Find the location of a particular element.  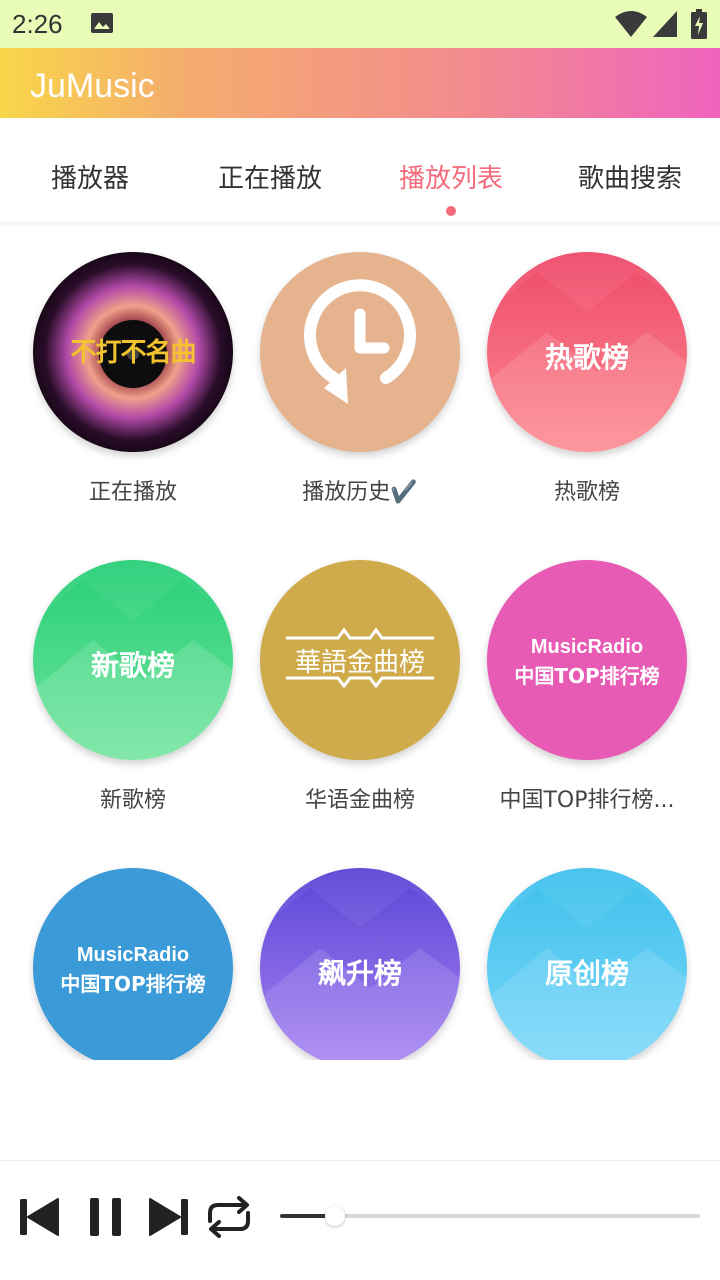

app-bar: JuMusic is located at coordinates (360, 83).